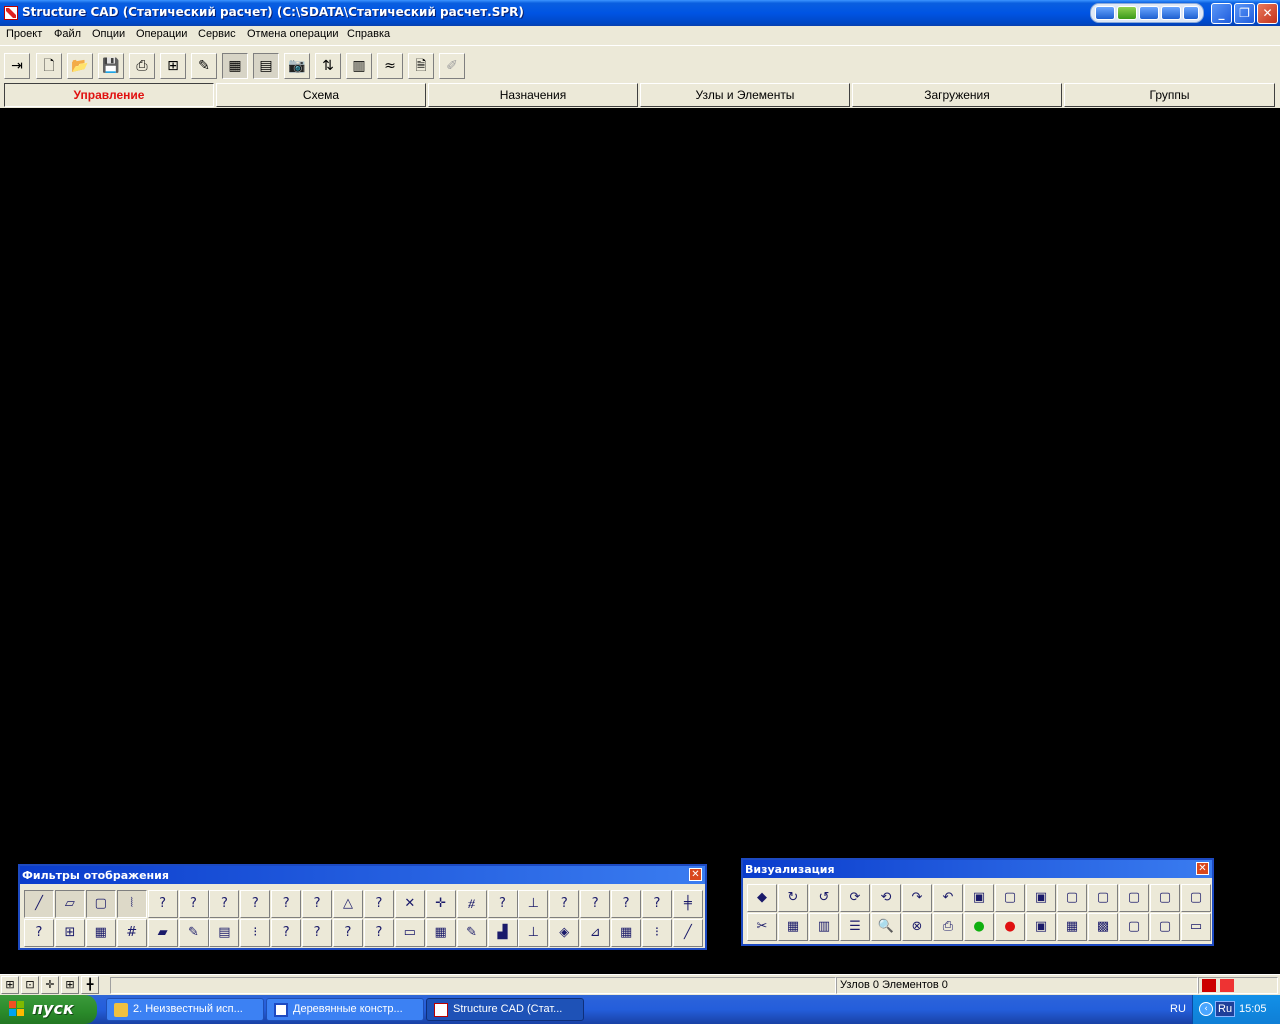 This screenshot has height=1024, width=1280. Describe the element at coordinates (1206, 1009) in the screenshot. I see `tray-expand-icon: ‹` at that location.